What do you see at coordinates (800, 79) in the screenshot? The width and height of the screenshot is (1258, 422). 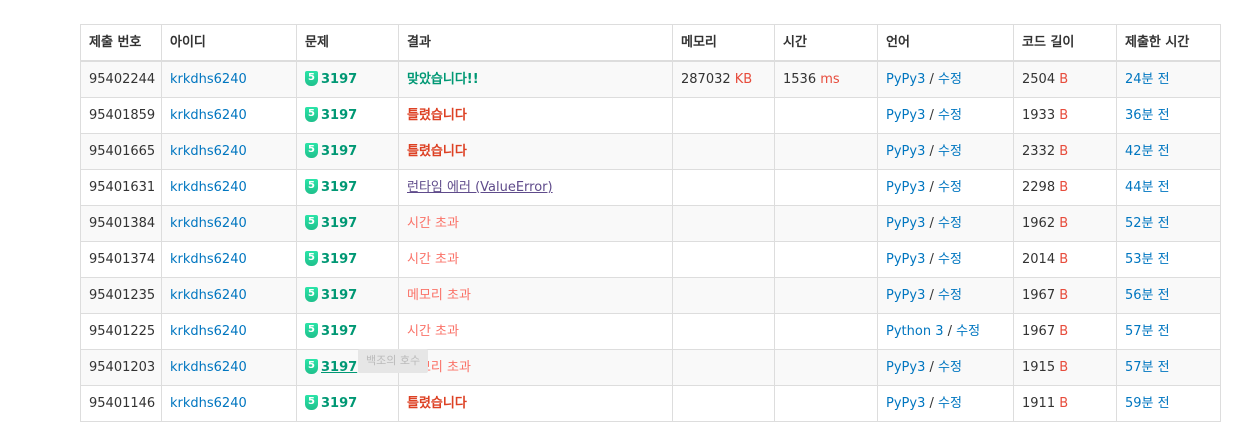 I see `time-value: 1536` at bounding box center [800, 79].